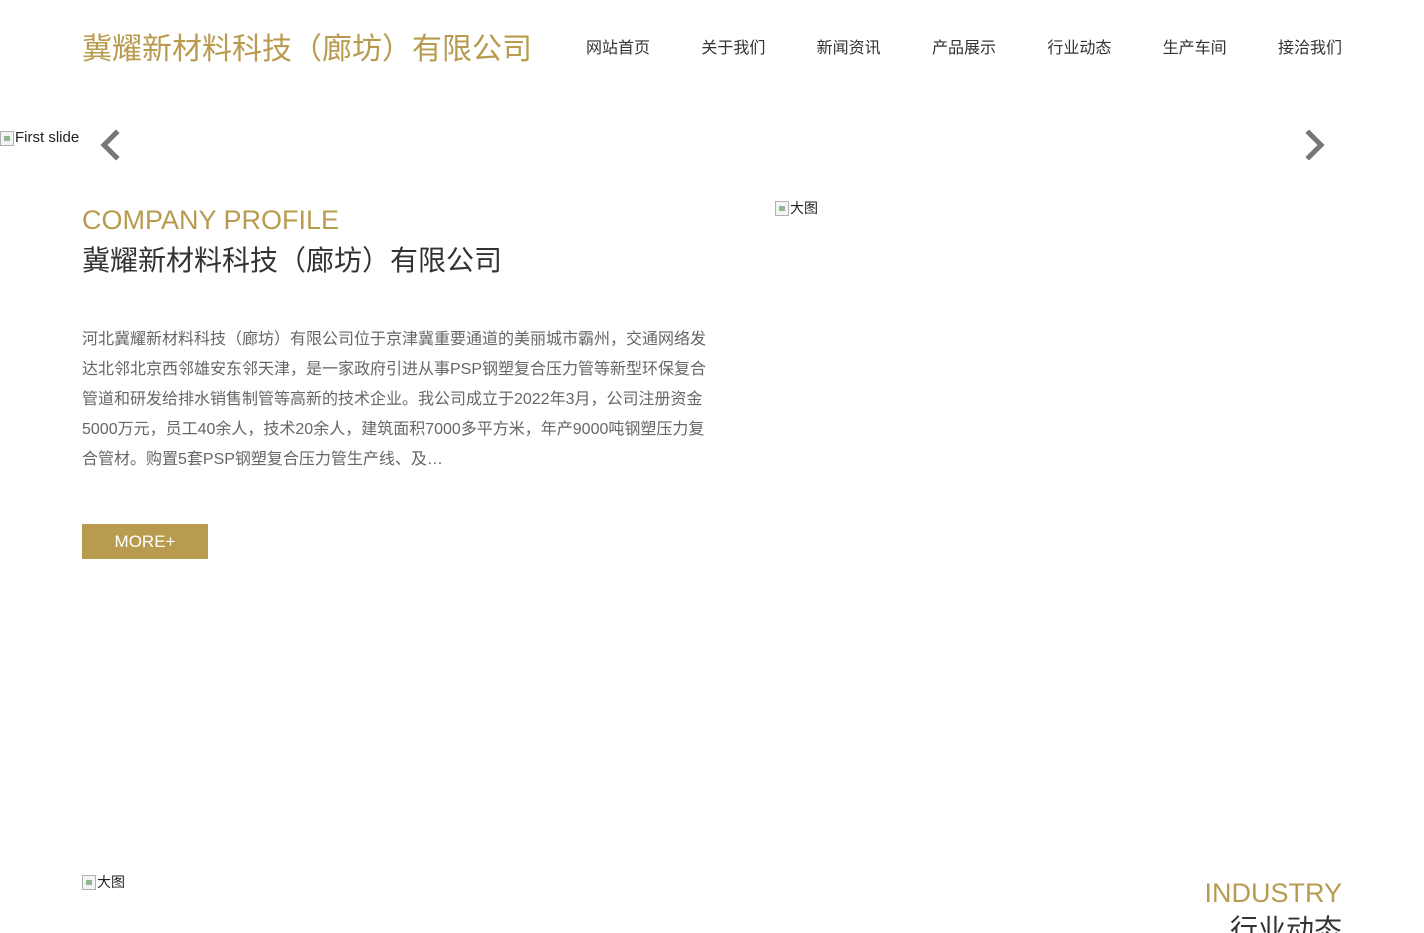 Image resolution: width=1424 pixels, height=933 pixels. I want to click on profile-image: 大图, so click(796, 208).